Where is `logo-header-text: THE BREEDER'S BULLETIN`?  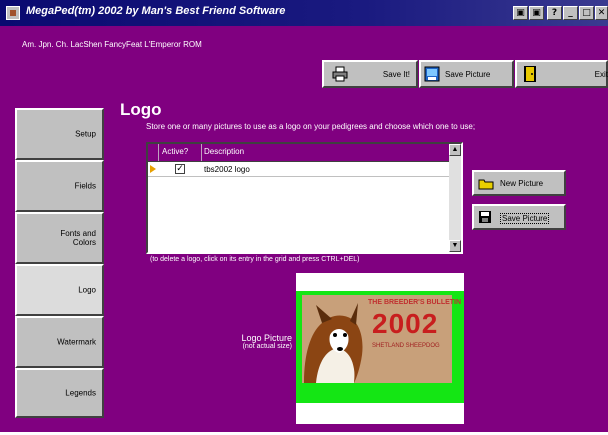
logo-header-text: THE BREEDER'S BULLETIN is located at coordinates (415, 302).